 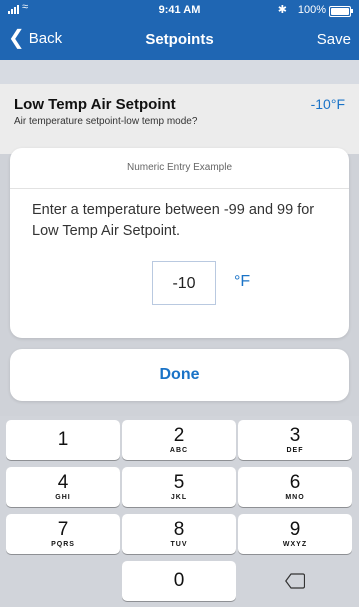 What do you see at coordinates (63, 581) in the screenshot?
I see `key-blank` at bounding box center [63, 581].